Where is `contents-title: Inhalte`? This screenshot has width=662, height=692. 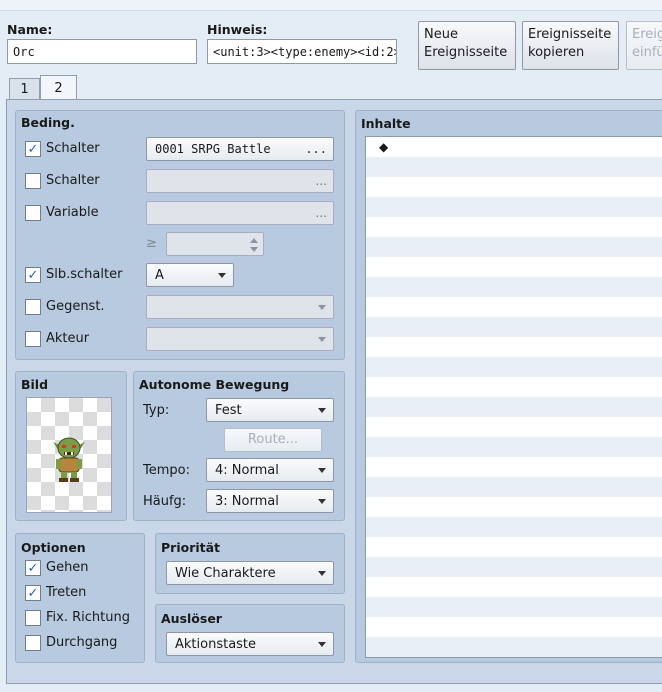
contents-title: Inhalte is located at coordinates (386, 123).